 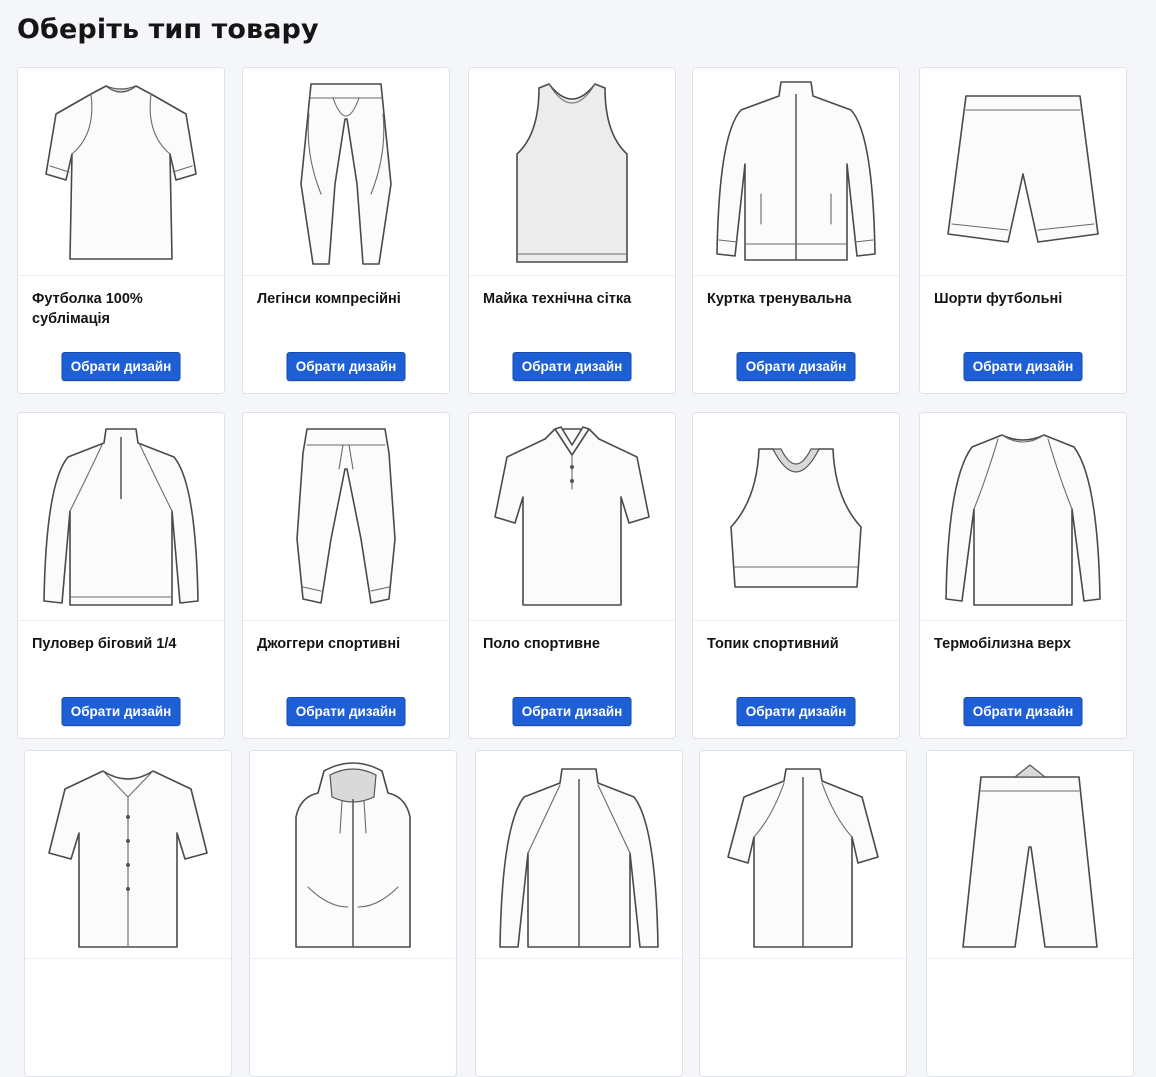 I want to click on product-card-zip-tee, so click(x=803, y=913).